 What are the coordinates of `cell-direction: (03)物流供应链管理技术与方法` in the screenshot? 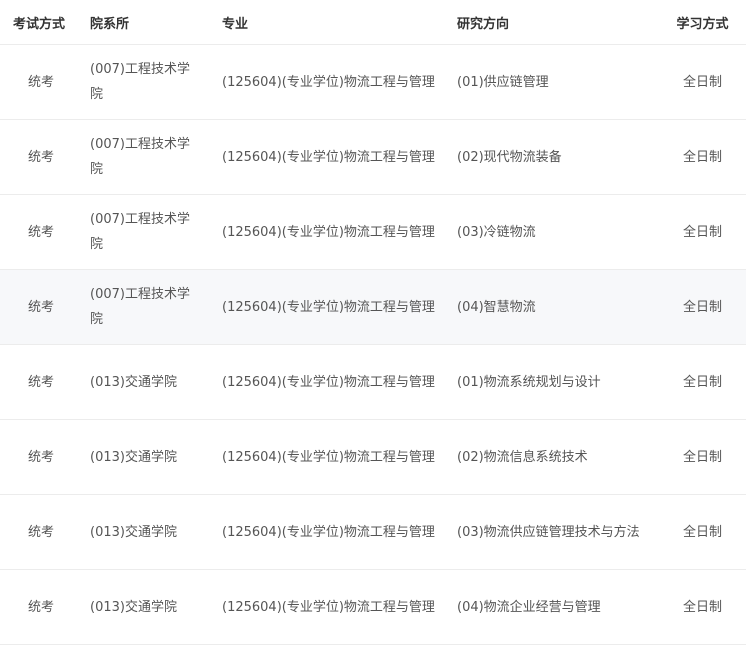 It's located at (554, 532).